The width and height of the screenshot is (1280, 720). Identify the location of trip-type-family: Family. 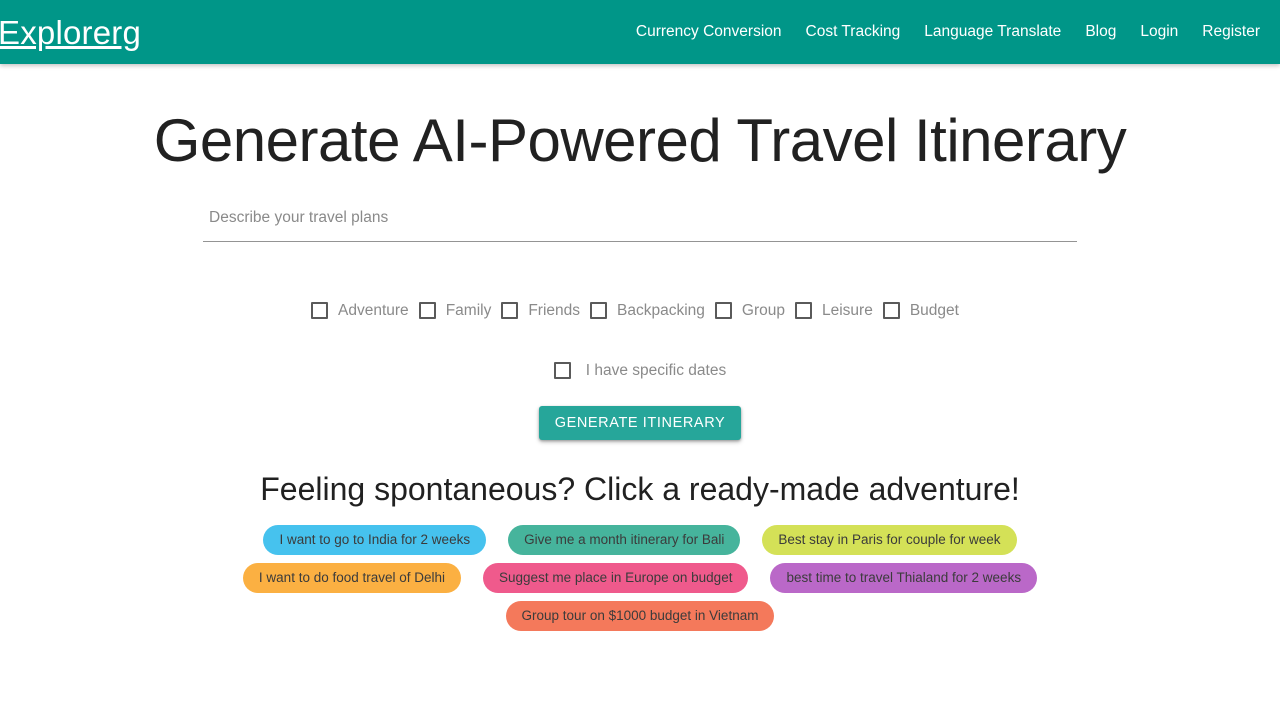
(460, 310).